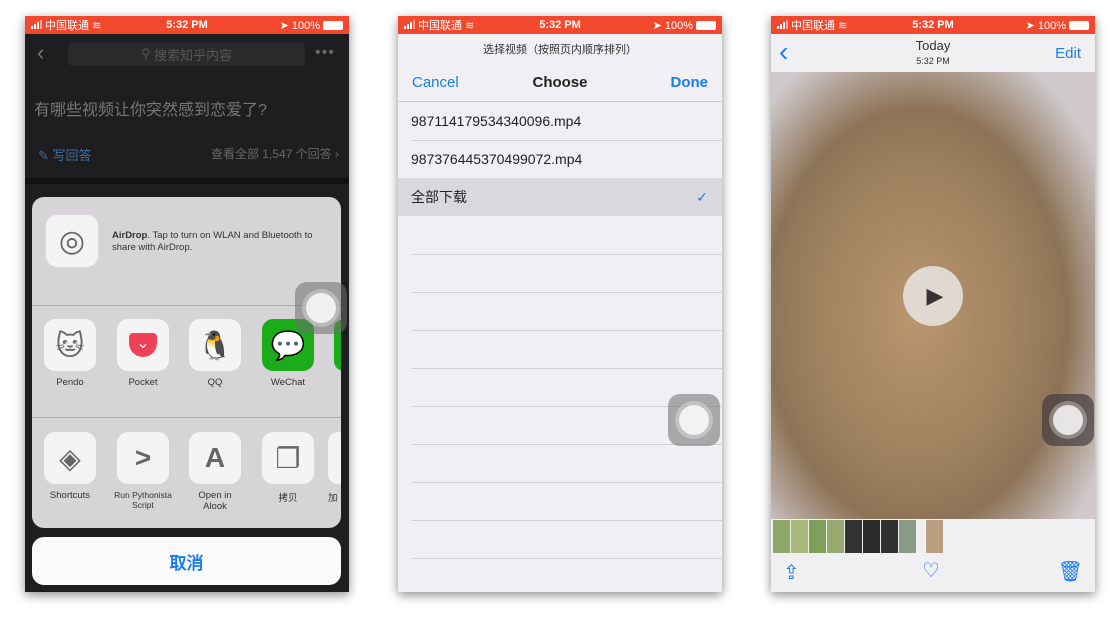 The image size is (1120, 625). I want to click on prompt-icon: >, so click(143, 458).